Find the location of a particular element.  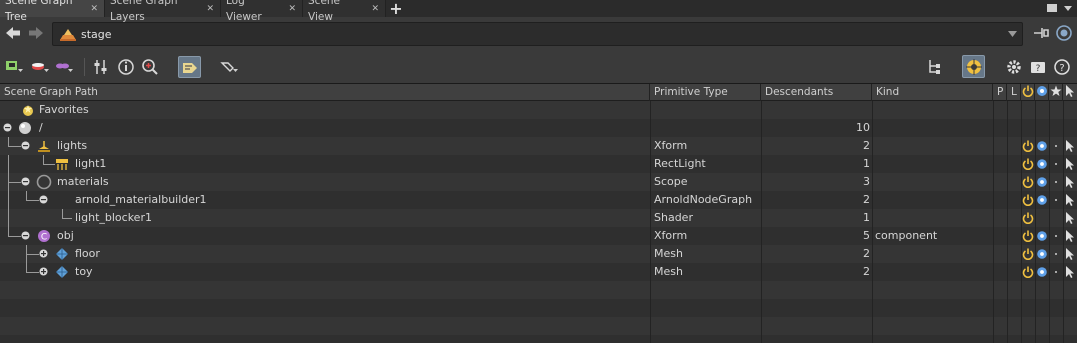

filter-button is located at coordinates (101, 67).